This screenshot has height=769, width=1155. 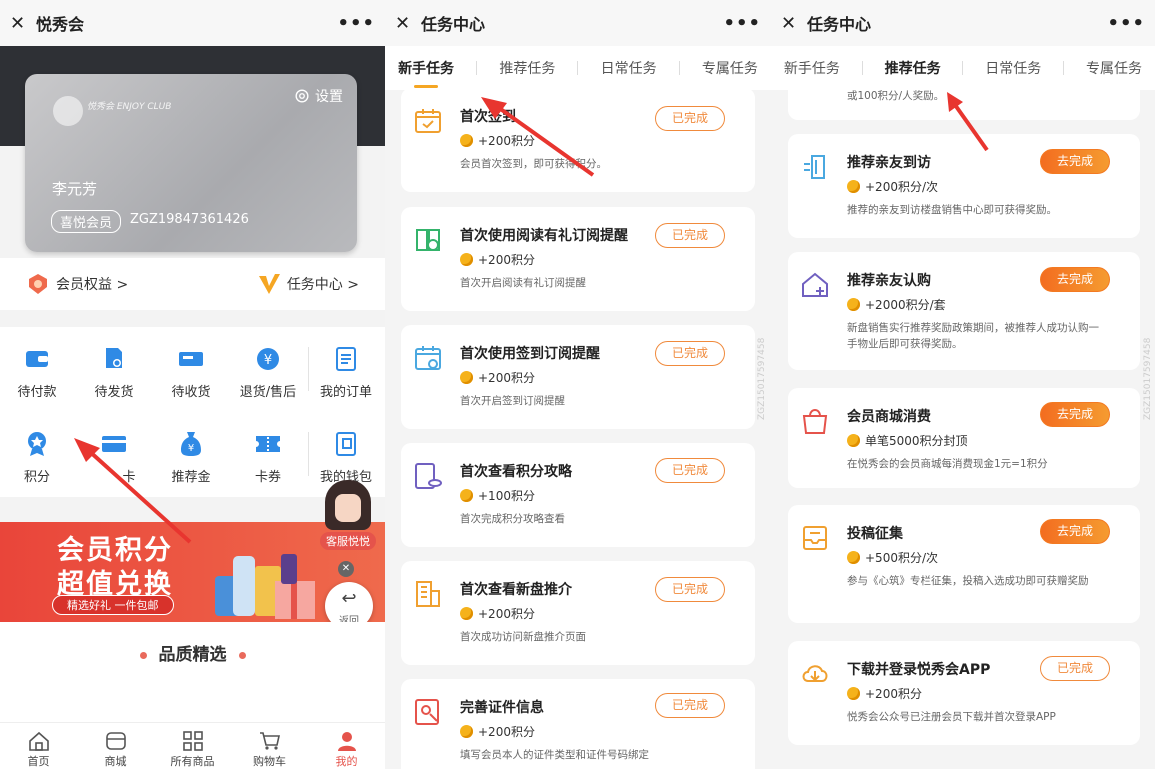 I want to click on tab-cart: 购物车, so click(x=269, y=746).